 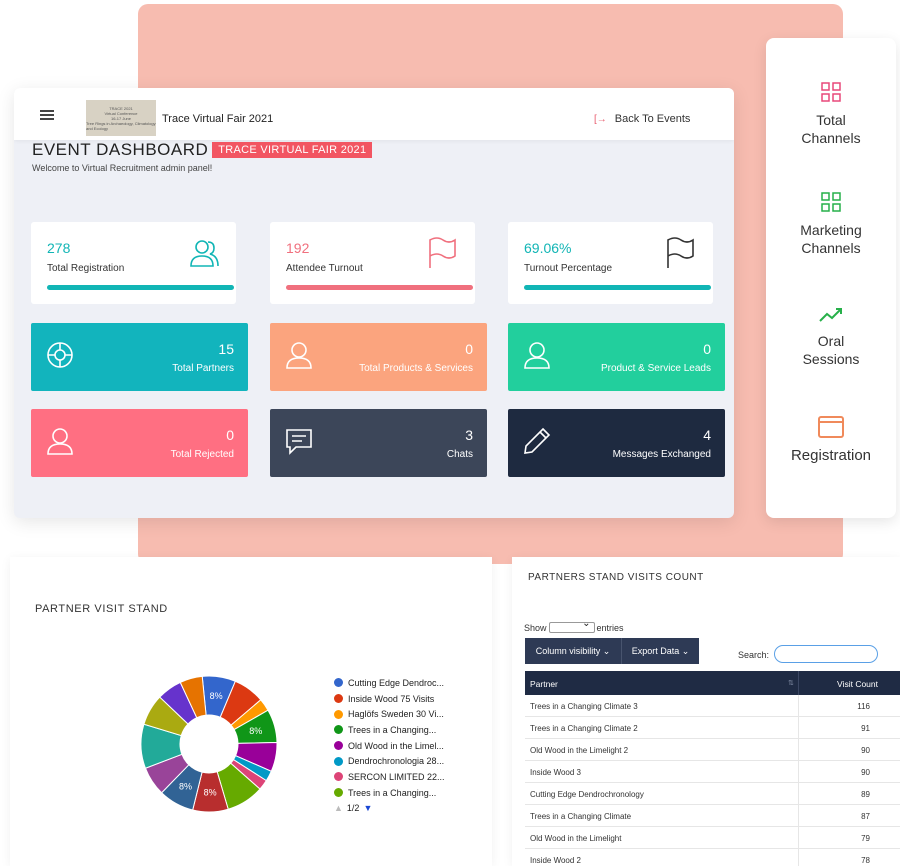 What do you see at coordinates (616, 357) in the screenshot?
I see `tile-service-leads: 0 Product & Service Leads` at bounding box center [616, 357].